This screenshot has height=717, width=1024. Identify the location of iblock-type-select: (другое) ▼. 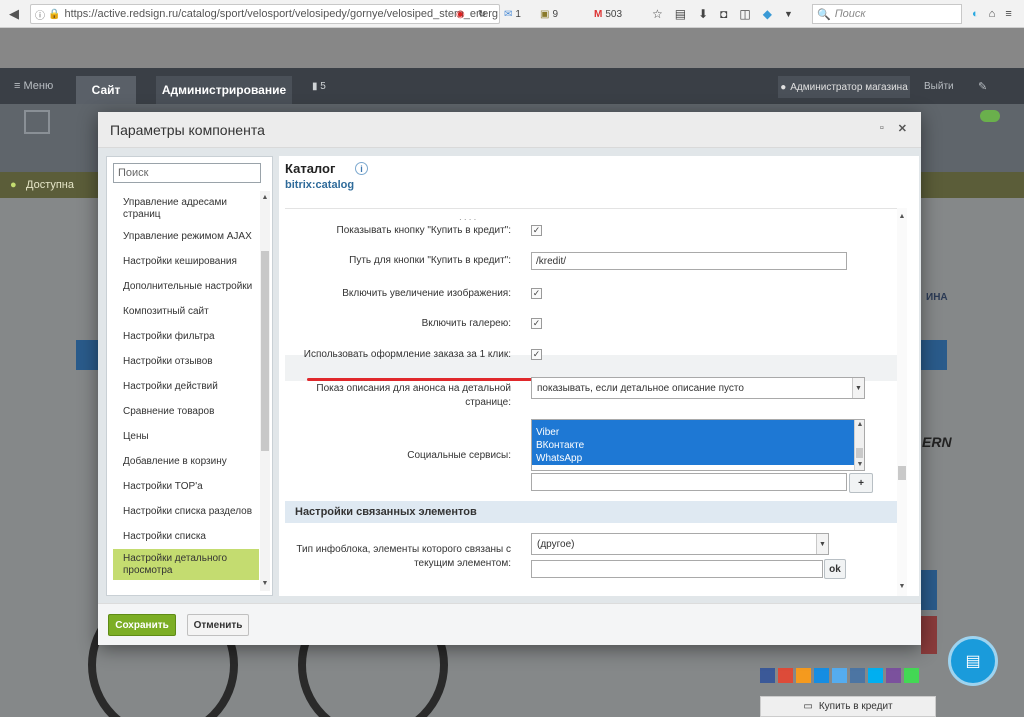
(680, 544).